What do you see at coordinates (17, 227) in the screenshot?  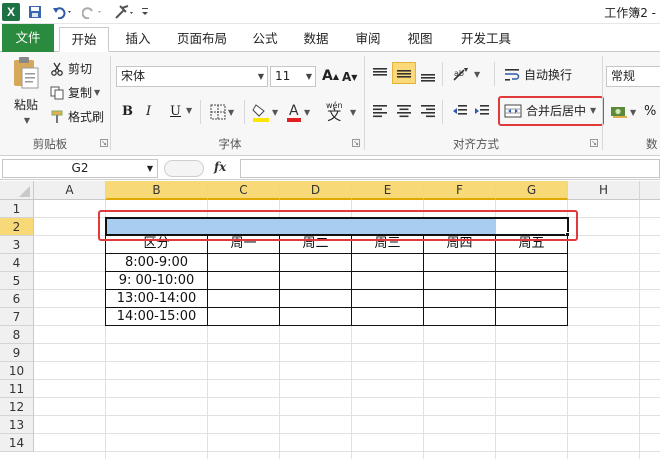 I see `row-header-2: 2` at bounding box center [17, 227].